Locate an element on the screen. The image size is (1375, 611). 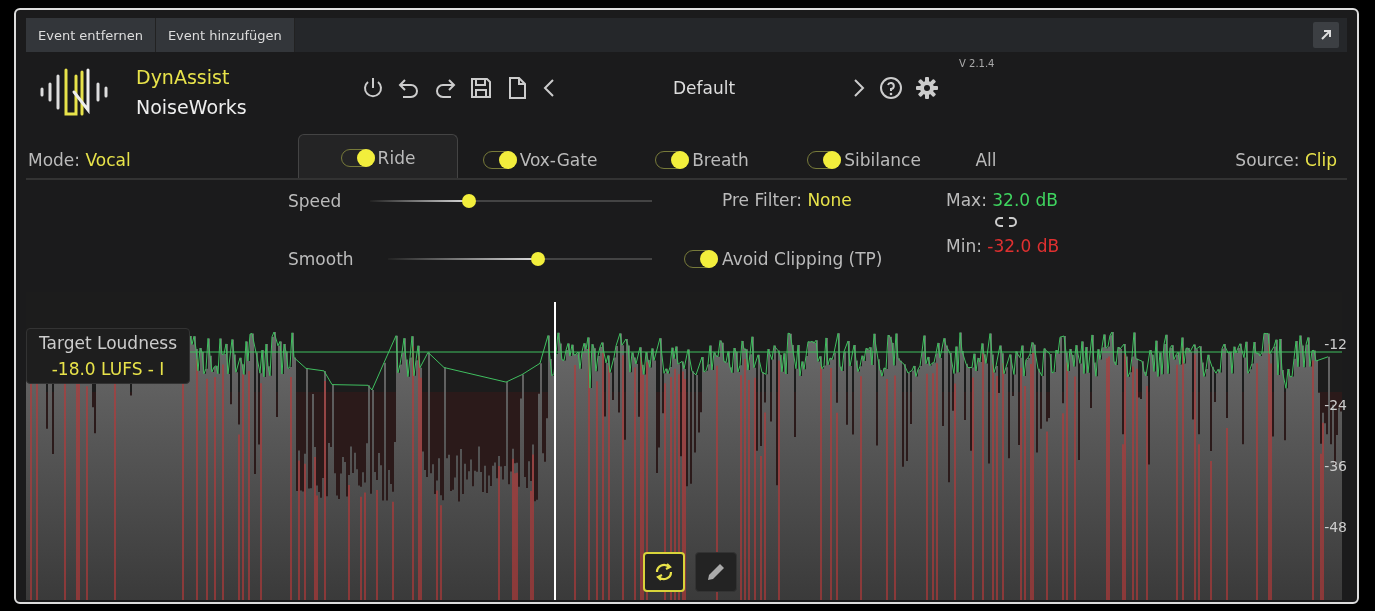
company-name: NoiseWorks is located at coordinates (192, 107).